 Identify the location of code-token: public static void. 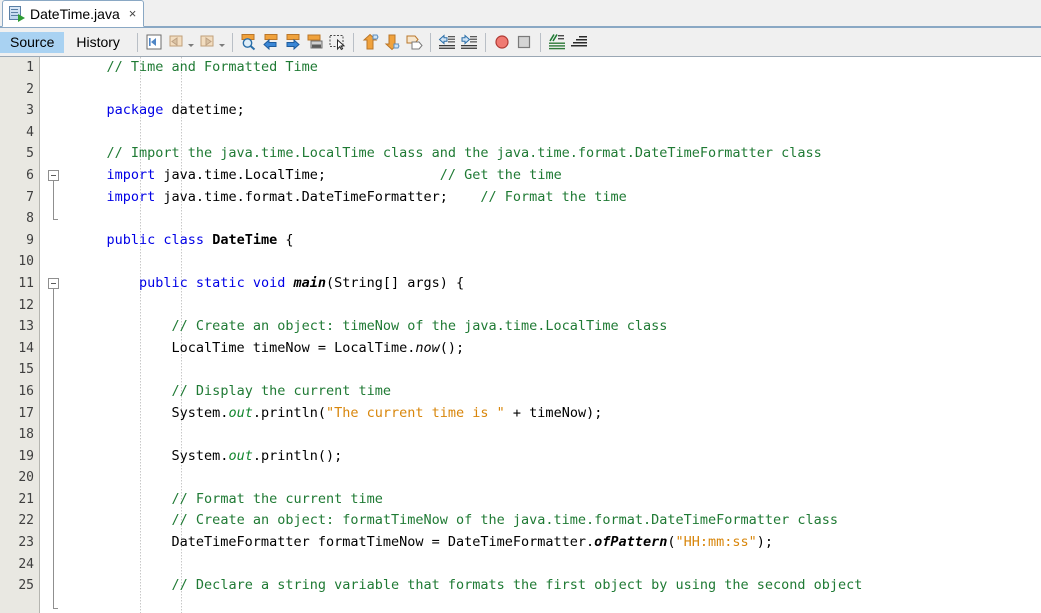
(212, 282).